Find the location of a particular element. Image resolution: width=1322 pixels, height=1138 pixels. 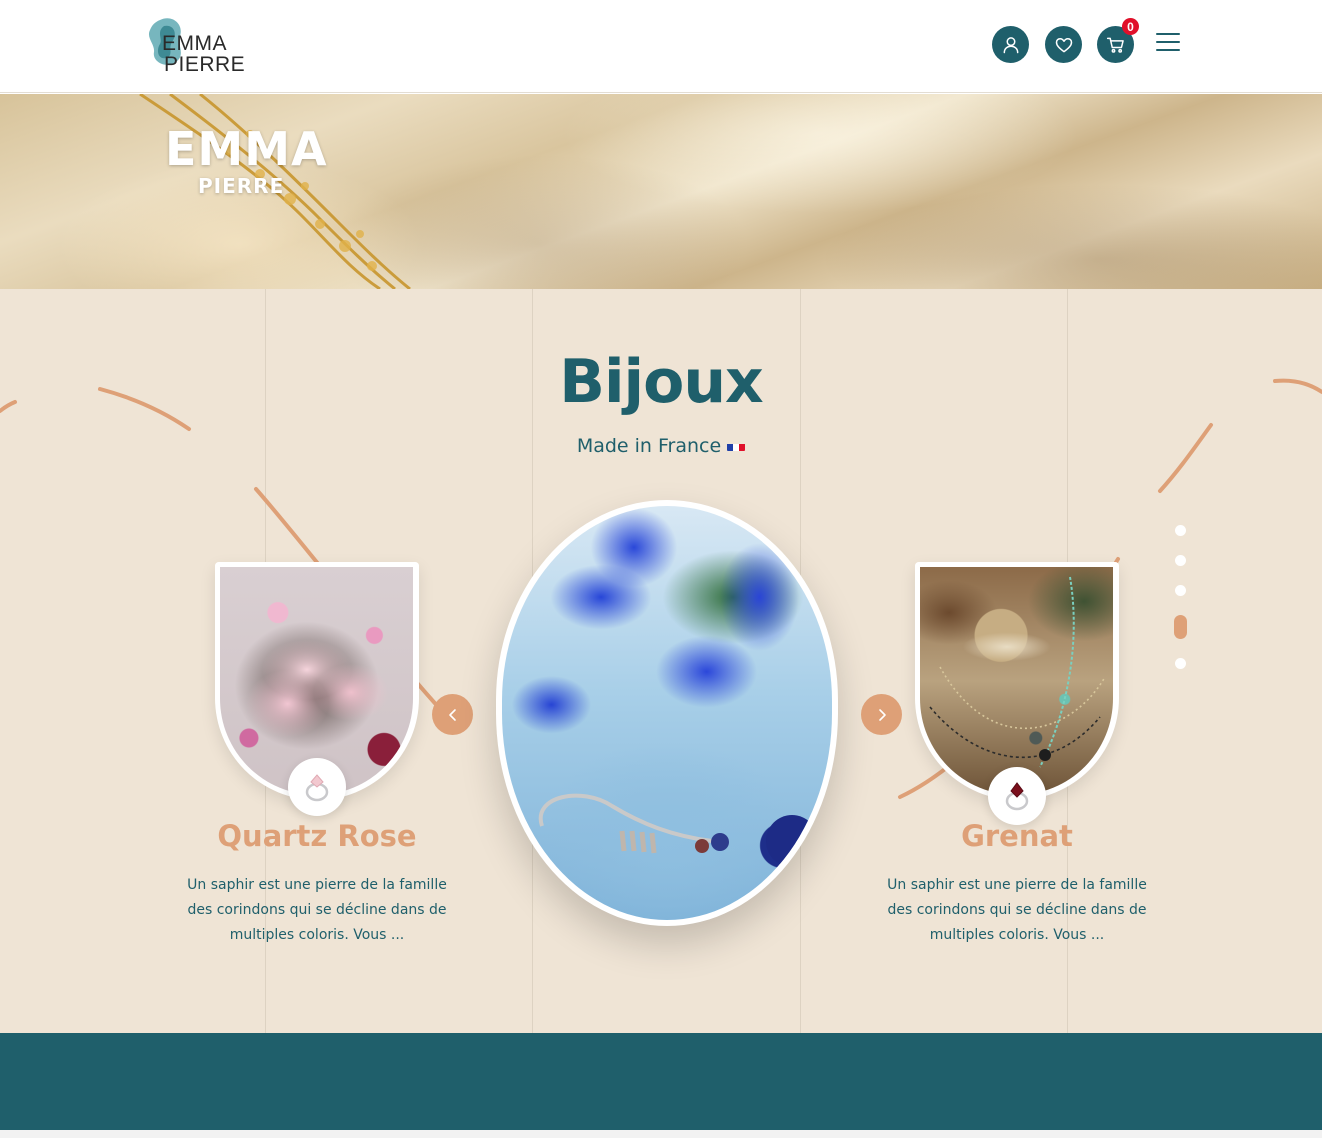

footer-bottom-strip is located at coordinates (661, 1134).